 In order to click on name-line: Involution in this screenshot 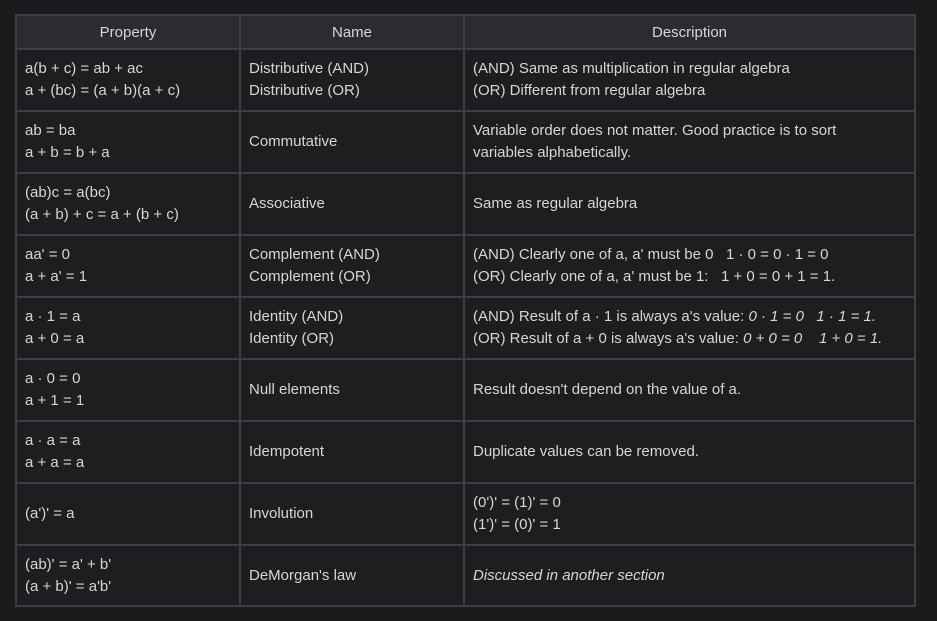, I will do `click(281, 513)`.